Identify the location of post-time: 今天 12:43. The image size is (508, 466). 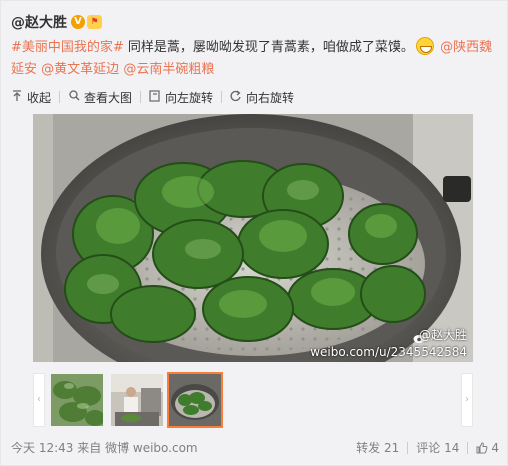
(42, 448).